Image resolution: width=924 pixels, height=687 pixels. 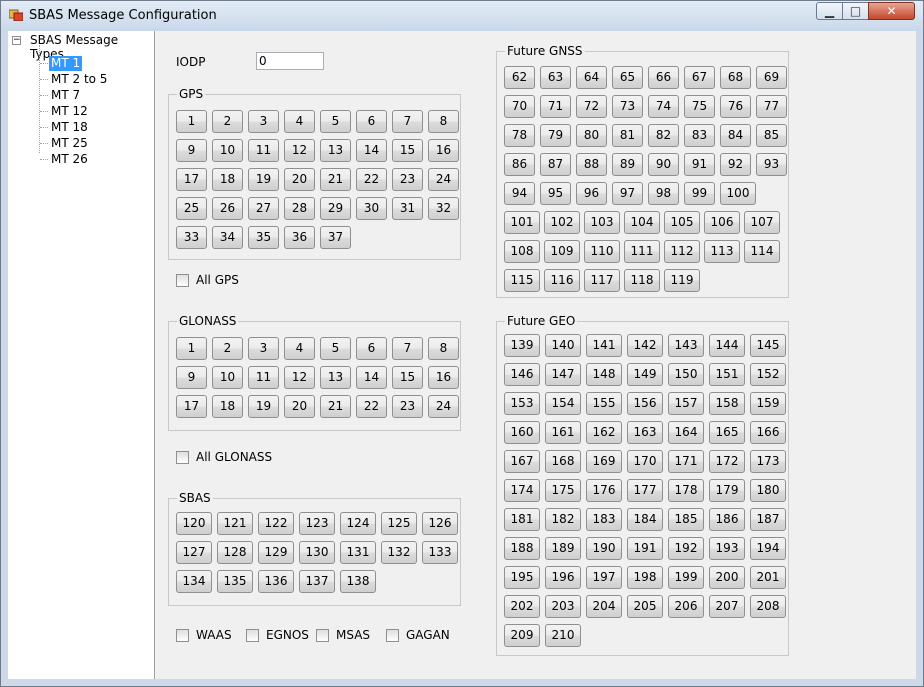 What do you see at coordinates (771, 106) in the screenshot?
I see `future-gnss-button-77: 77` at bounding box center [771, 106].